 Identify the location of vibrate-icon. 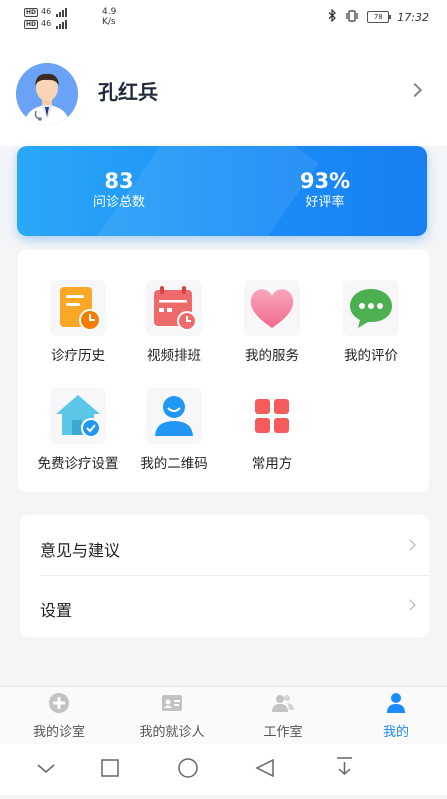
(352, 17).